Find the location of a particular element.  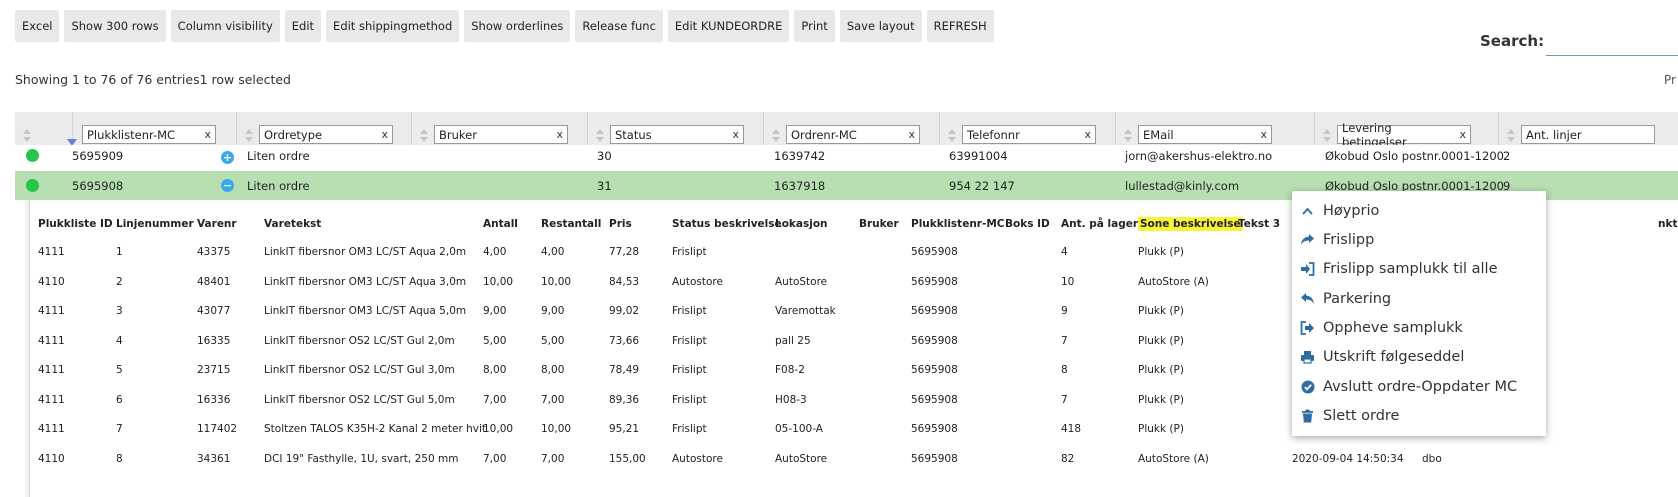

expand-row-icon: + is located at coordinates (227, 157).